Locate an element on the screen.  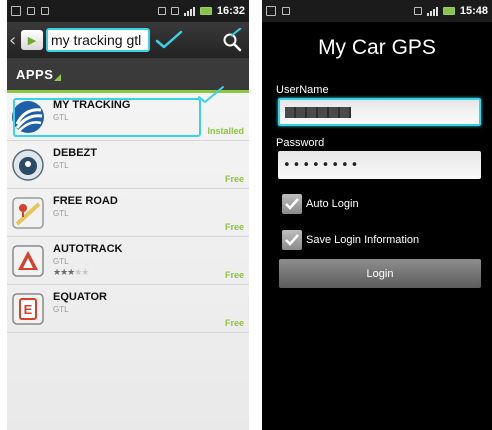
app-row-my-tracking: MY TRACKING GTL Installed is located at coordinates (128, 113).